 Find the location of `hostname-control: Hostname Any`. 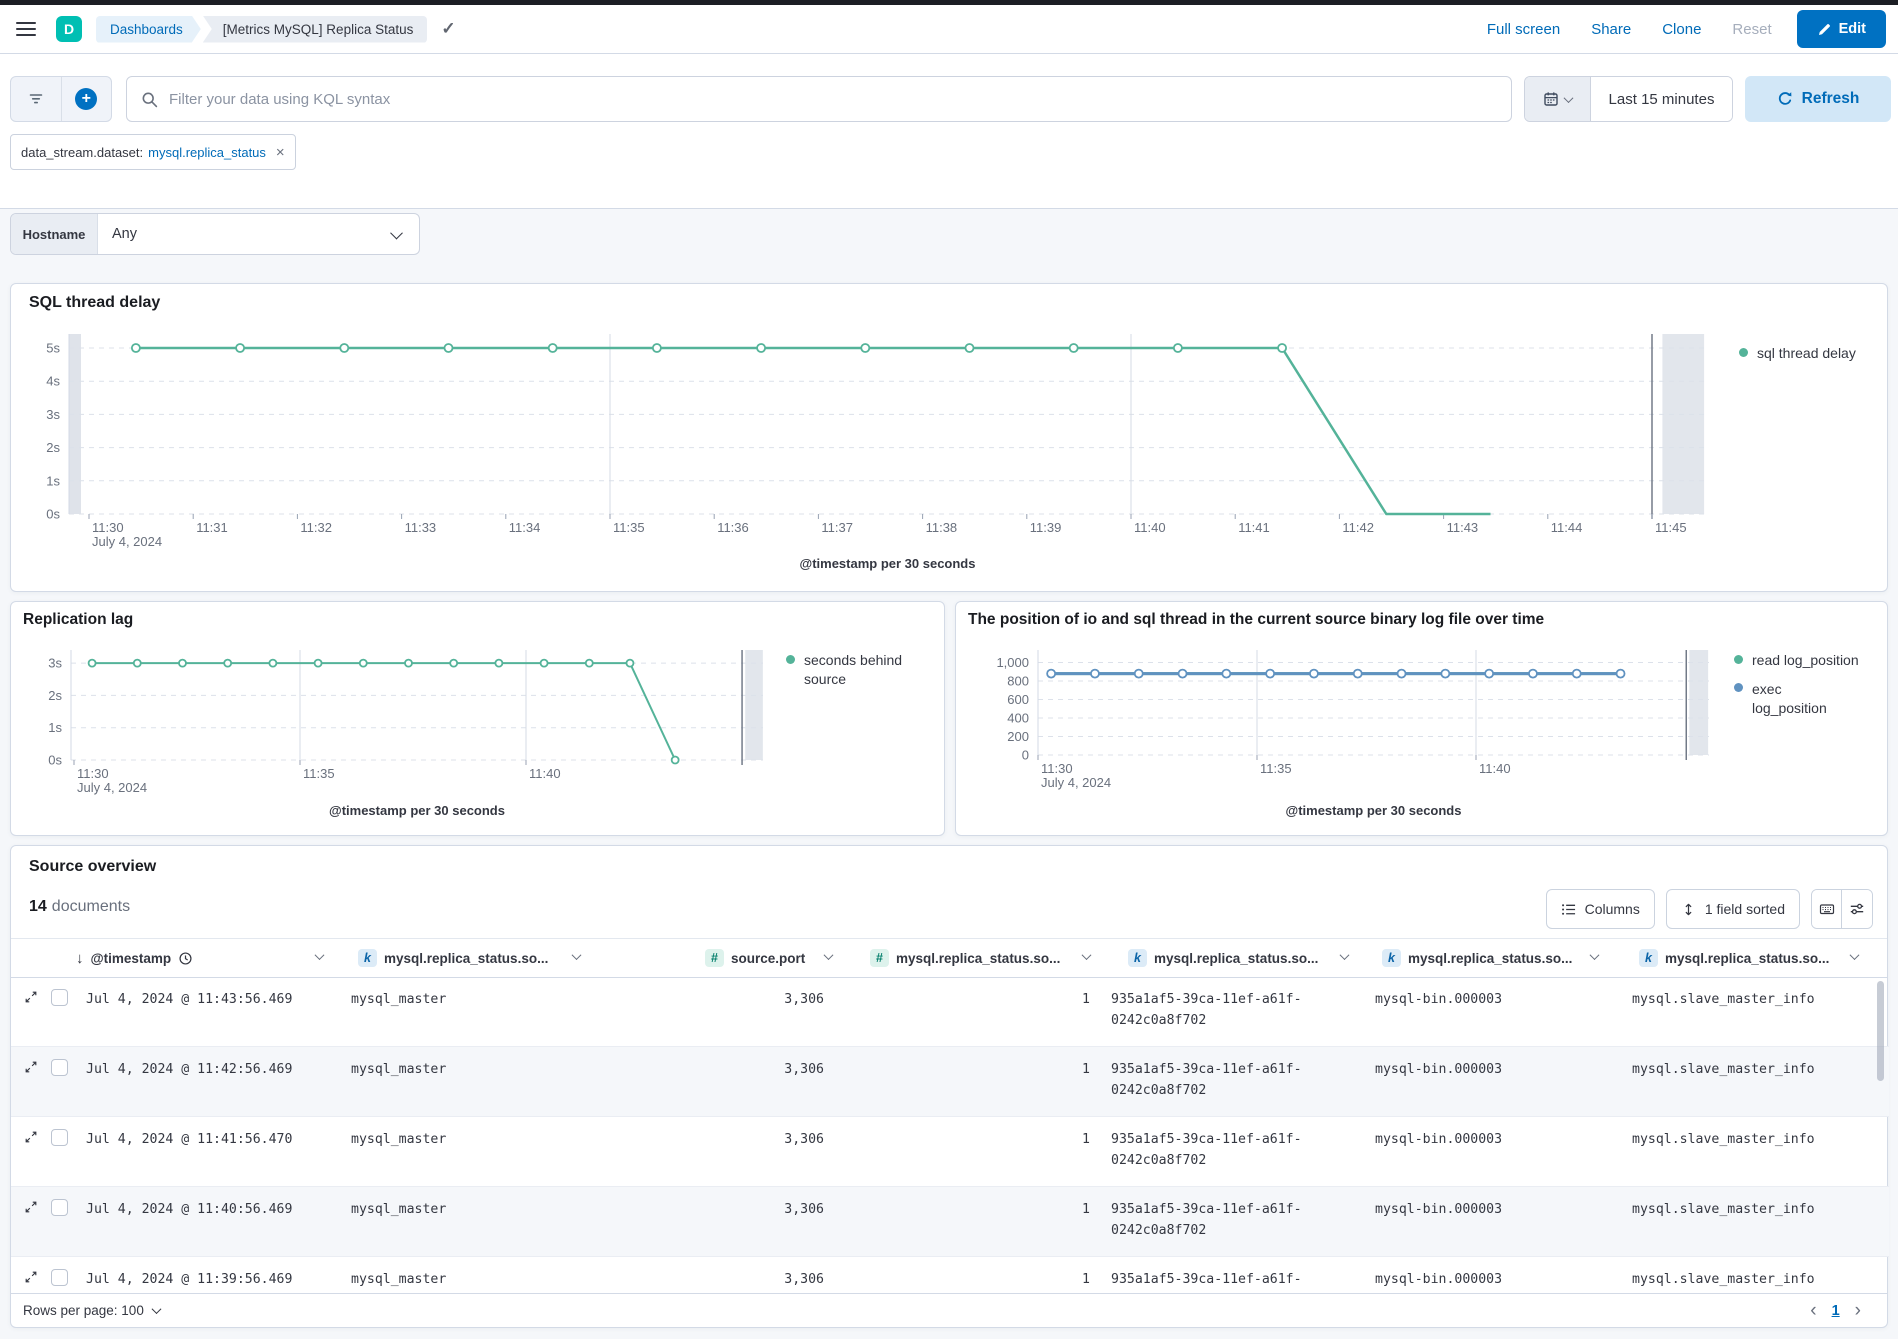

hostname-control: Hostname Any is located at coordinates (215, 234).